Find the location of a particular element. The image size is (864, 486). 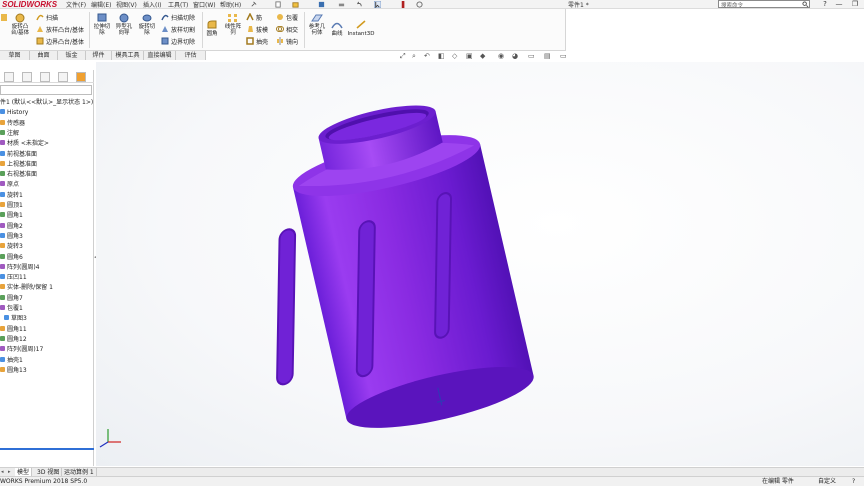

feature-tree-tab-icon is located at coordinates (9, 77).